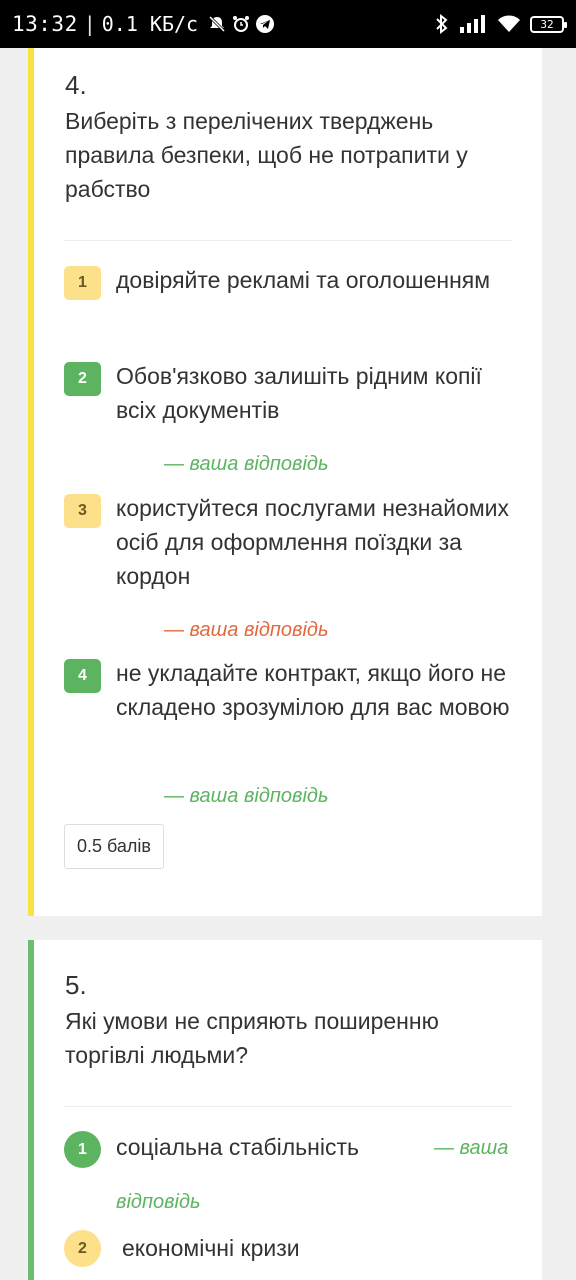 The image size is (576, 1280). Describe the element at coordinates (265, 24) in the screenshot. I see `telegram-icon` at that location.